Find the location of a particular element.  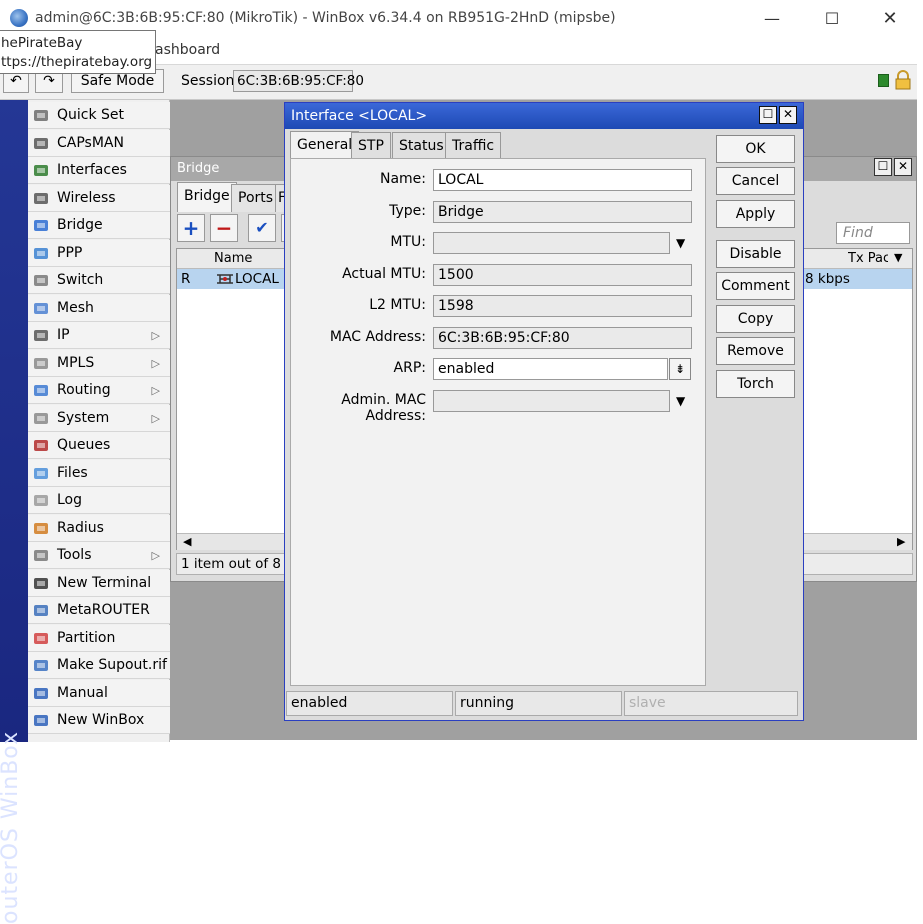

ok-button: OK is located at coordinates (755, 149).